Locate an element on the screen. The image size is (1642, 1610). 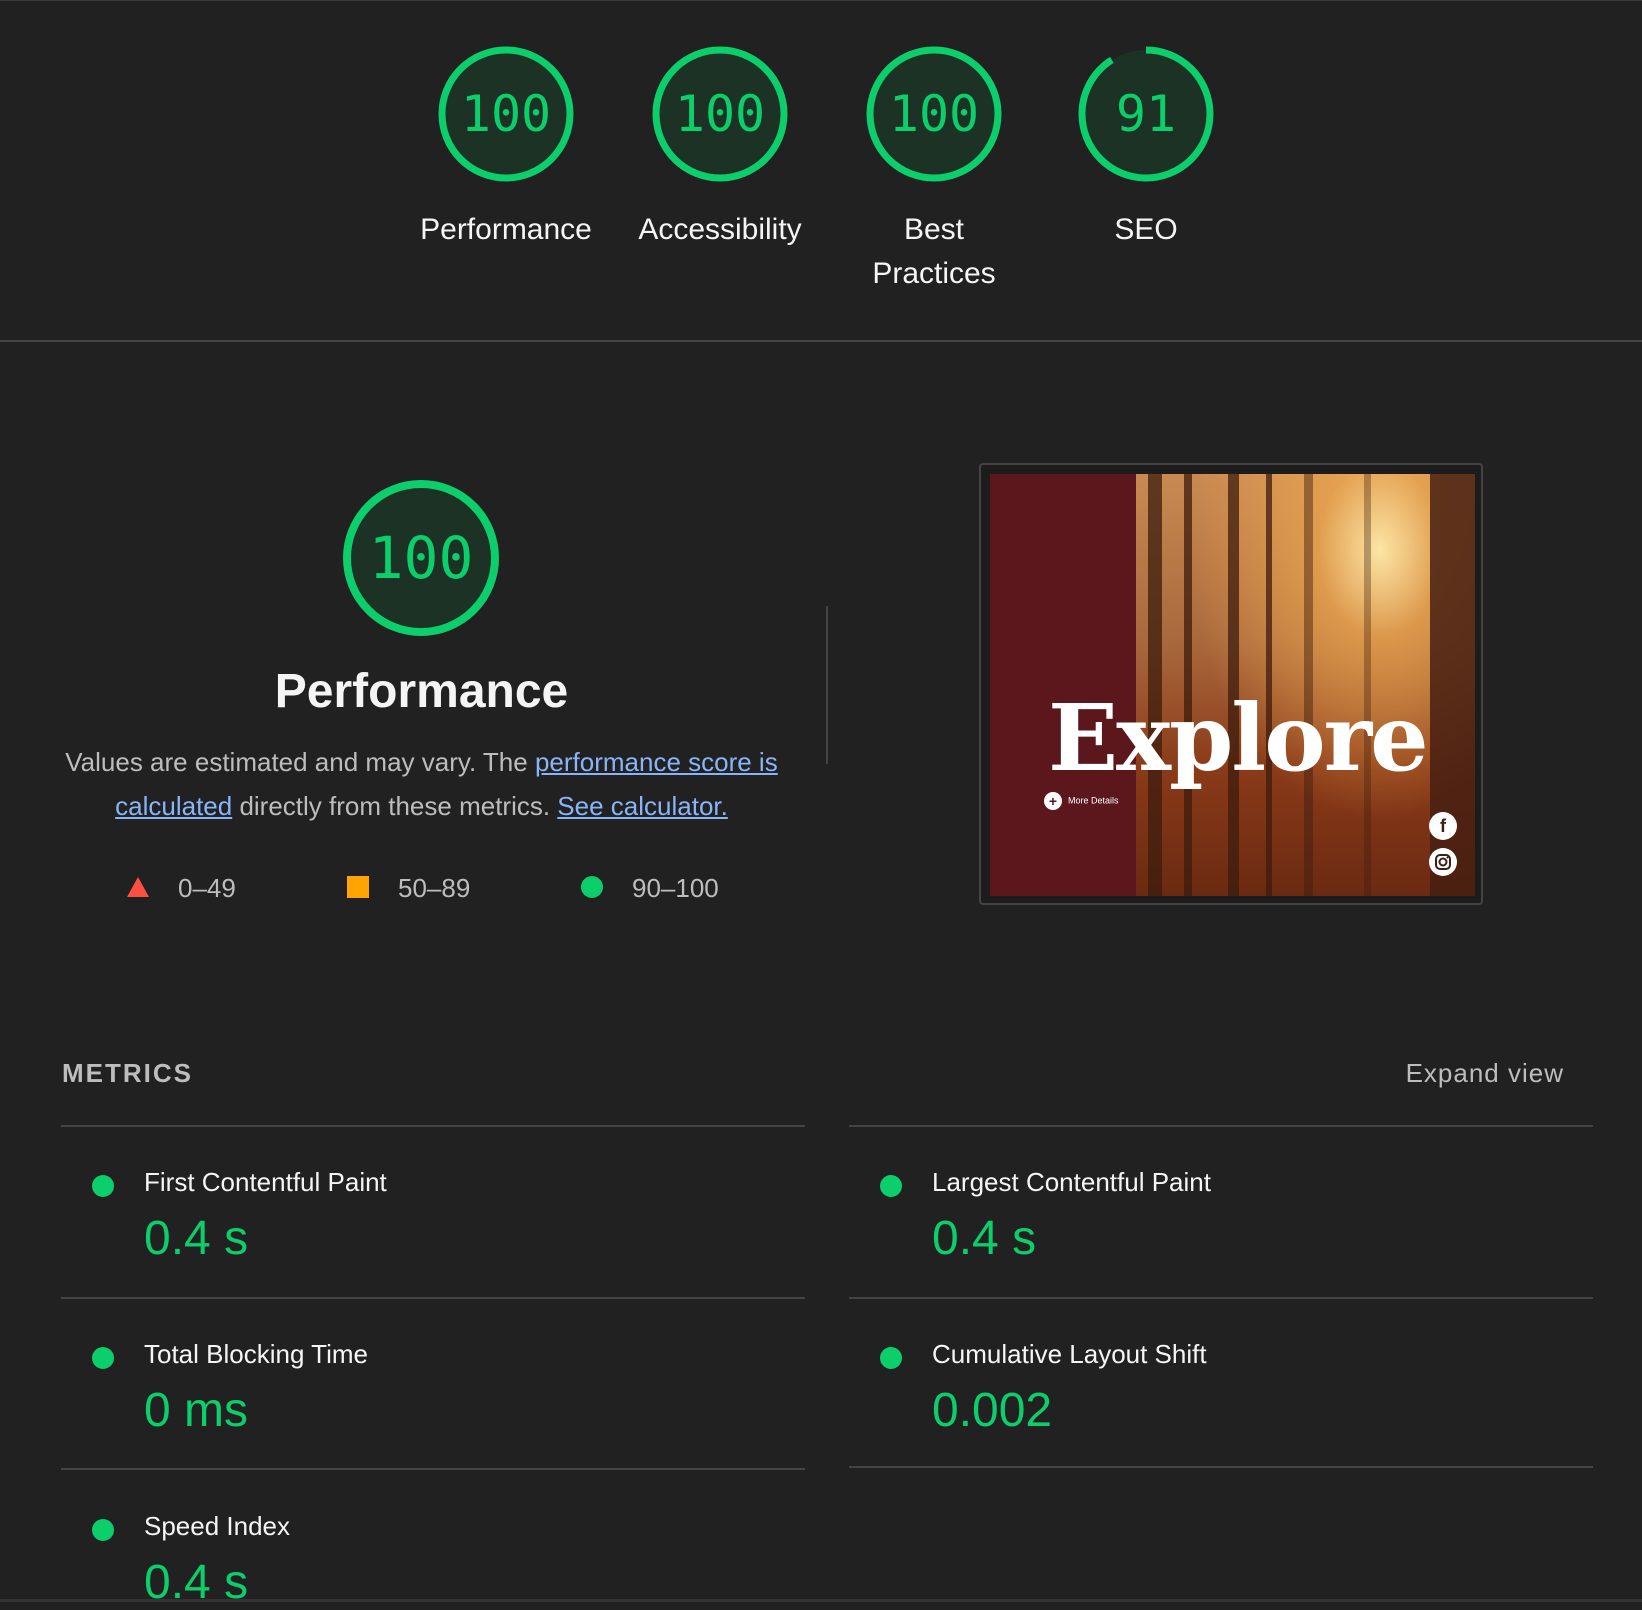
screenshot-more-details: + More Details is located at coordinates (1081, 801).